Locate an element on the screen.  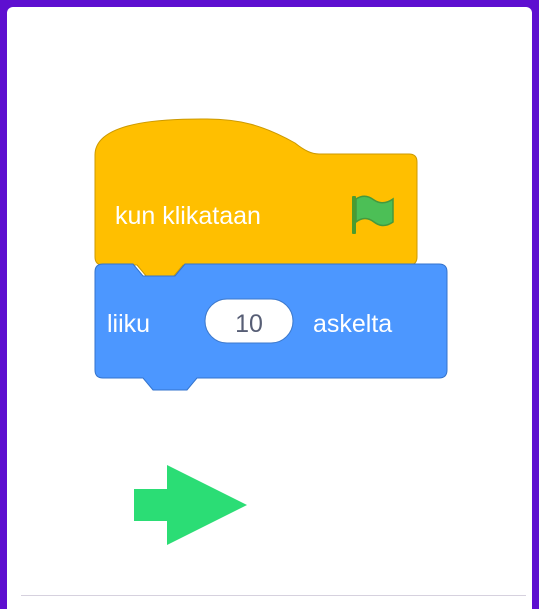
motion-block-label-liiku: liiku is located at coordinates (128, 324).